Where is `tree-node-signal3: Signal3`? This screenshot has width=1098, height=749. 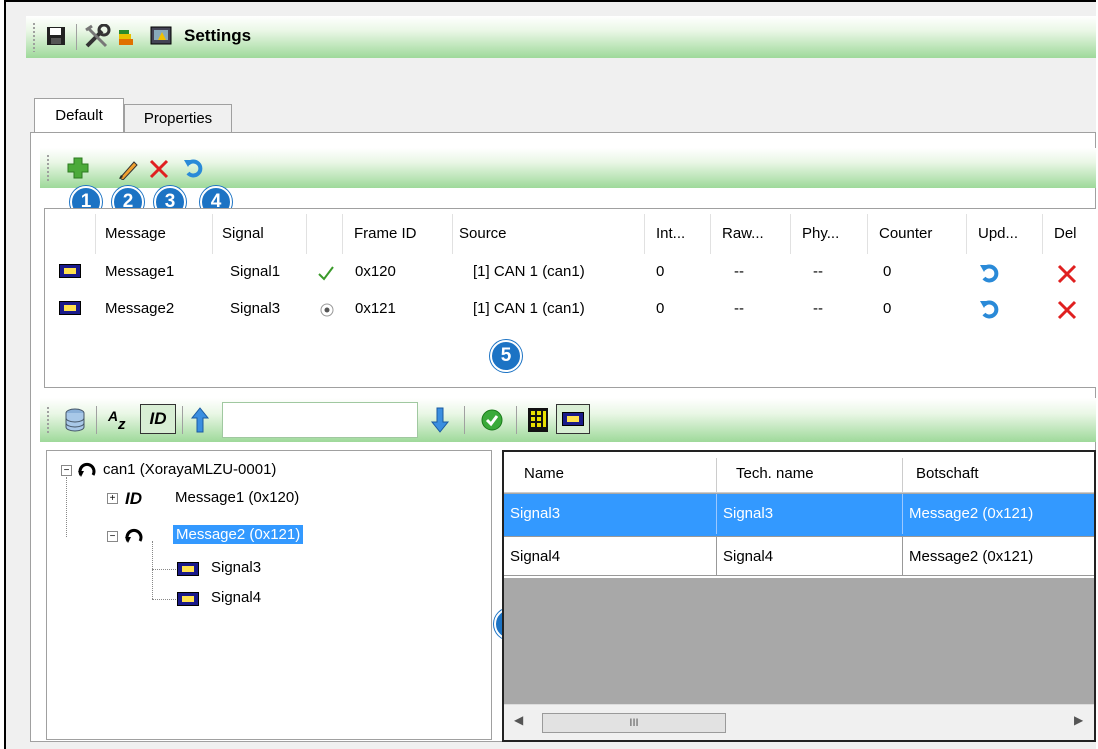 tree-node-signal3: Signal3 is located at coordinates (236, 567).